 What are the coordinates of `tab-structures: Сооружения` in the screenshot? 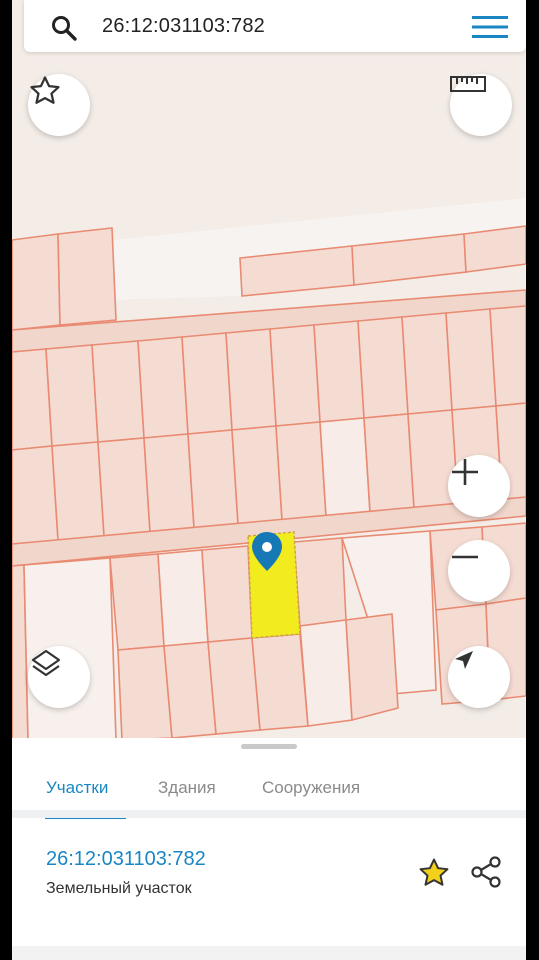 It's located at (311, 788).